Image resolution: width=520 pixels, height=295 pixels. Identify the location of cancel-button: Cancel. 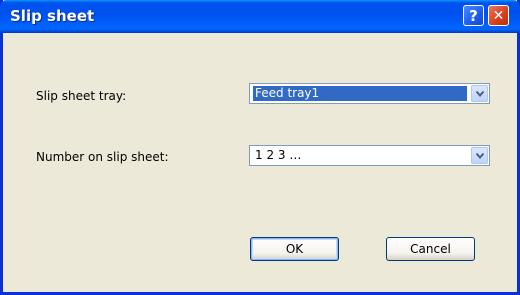
(430, 249).